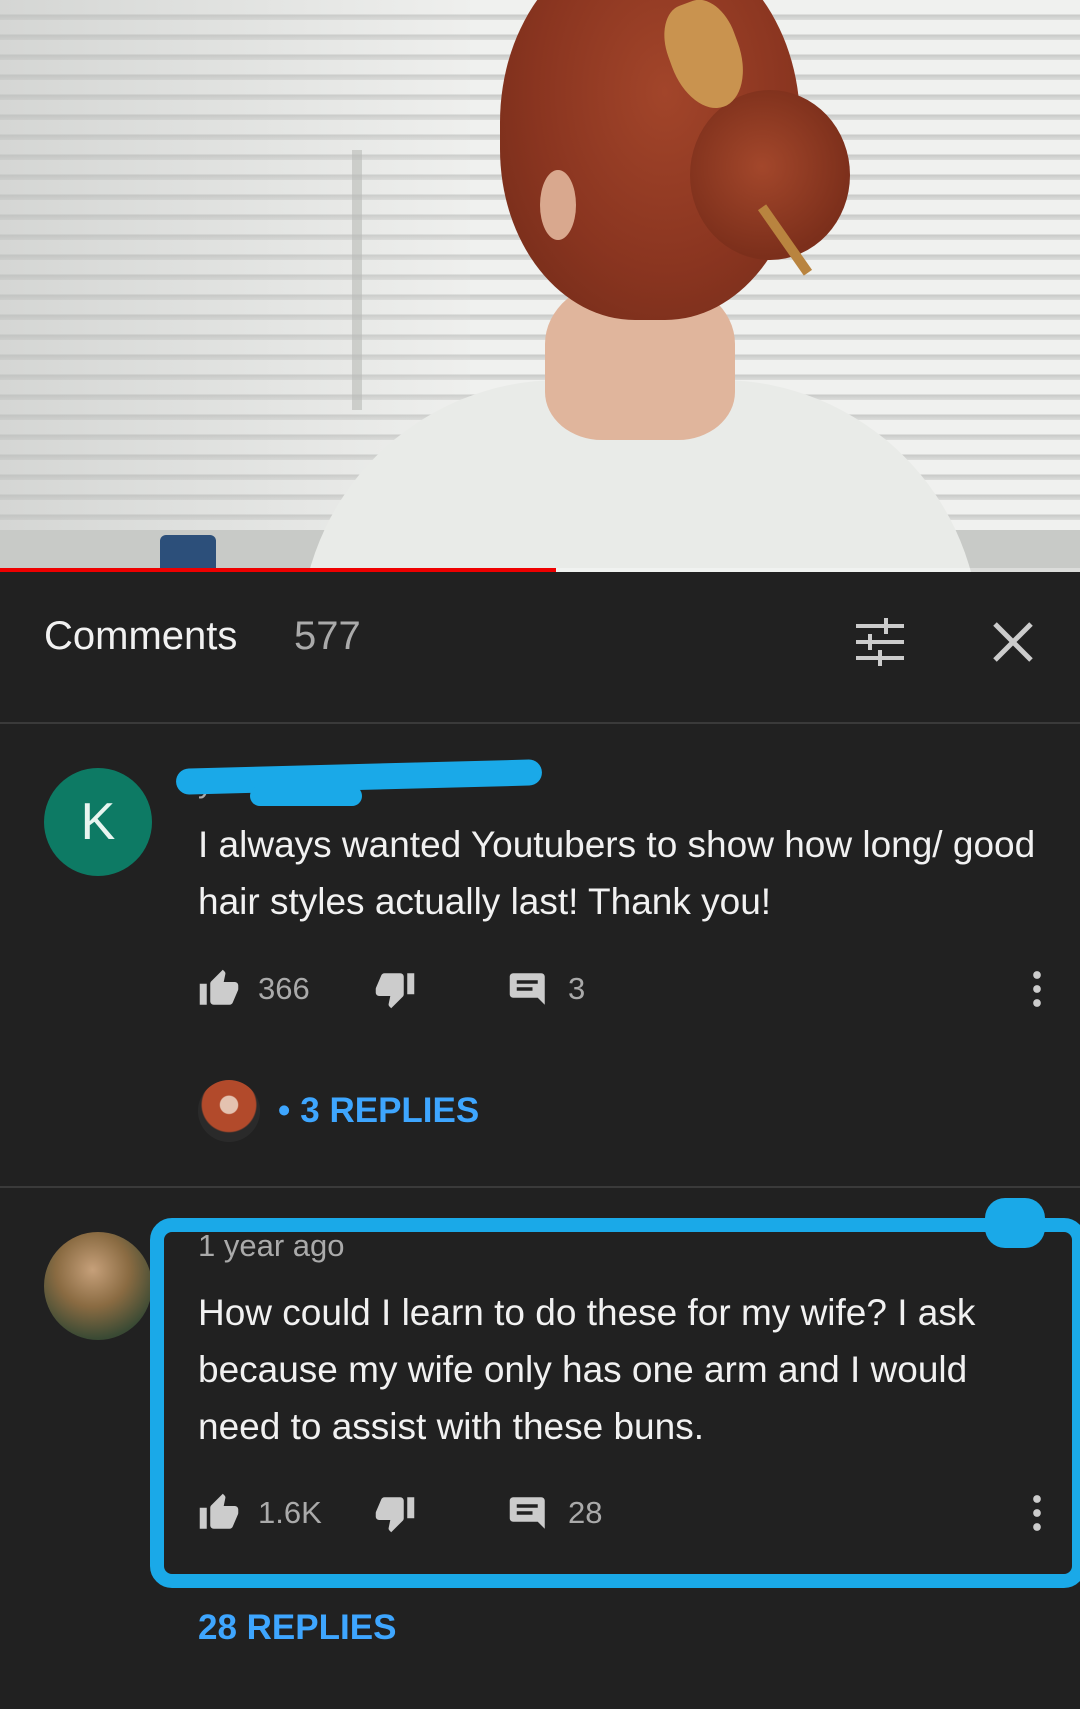  I want to click on reply-count: 3, so click(577, 988).